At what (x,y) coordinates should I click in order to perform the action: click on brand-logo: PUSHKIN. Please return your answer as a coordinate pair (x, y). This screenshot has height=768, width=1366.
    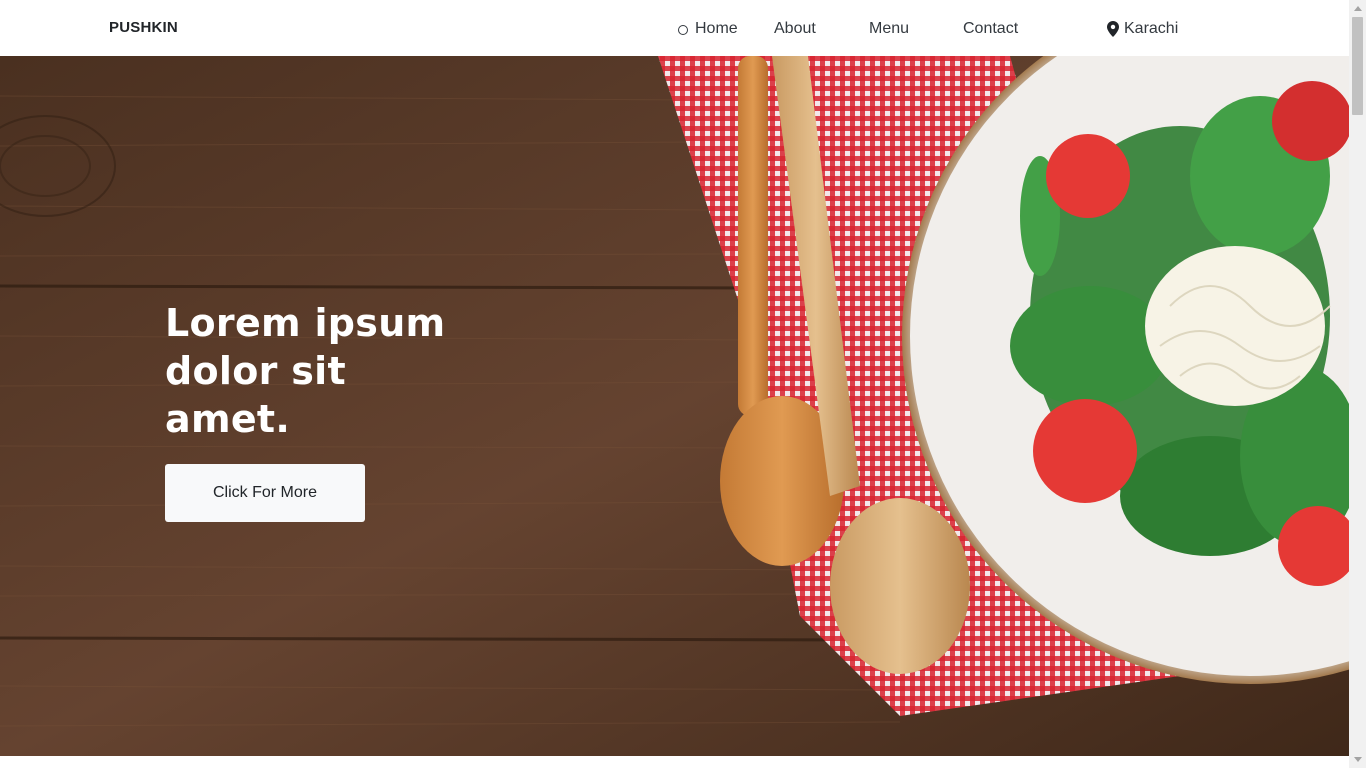
    Looking at the image, I should click on (143, 27).